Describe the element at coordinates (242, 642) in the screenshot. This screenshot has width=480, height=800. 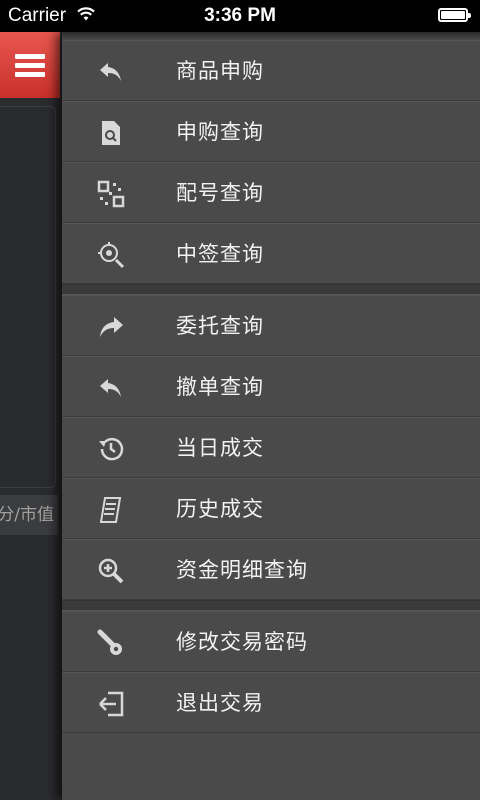
I see `menu-item-label: 修改交易密码` at that location.